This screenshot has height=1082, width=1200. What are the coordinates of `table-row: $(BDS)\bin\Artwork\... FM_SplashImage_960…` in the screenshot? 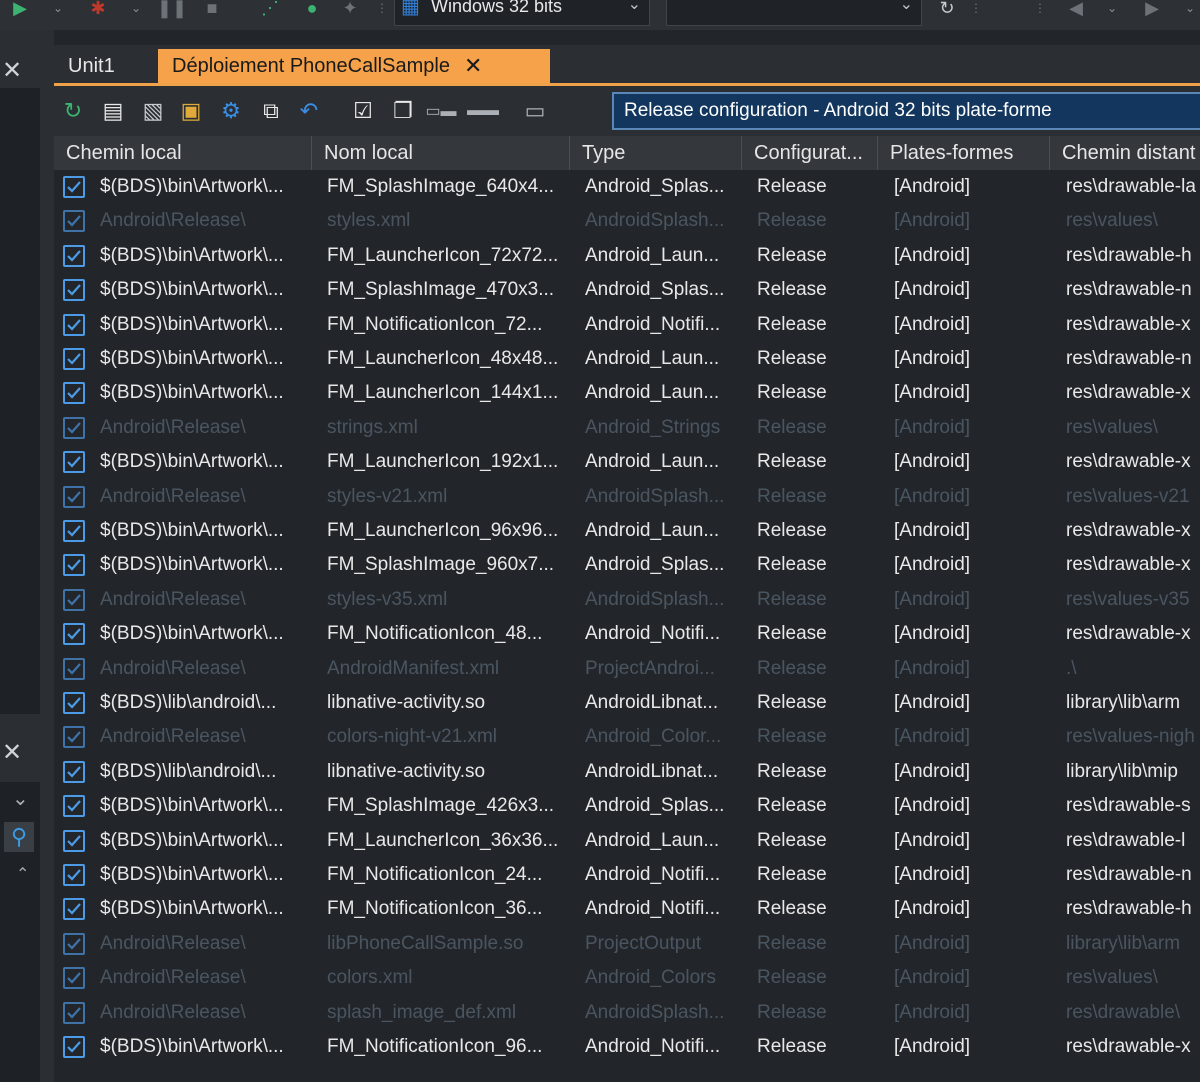 It's located at (627, 565).